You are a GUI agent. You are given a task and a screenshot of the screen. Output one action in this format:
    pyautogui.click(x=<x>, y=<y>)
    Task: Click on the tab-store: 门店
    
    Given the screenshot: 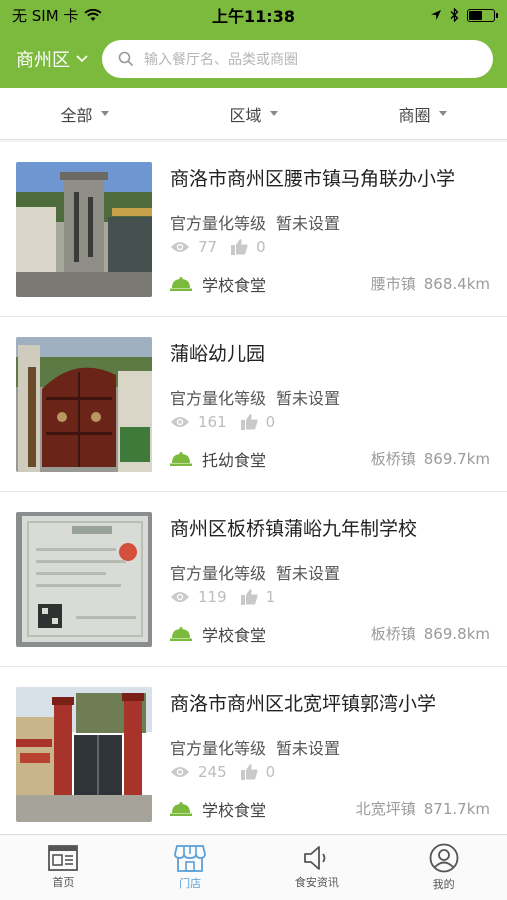 What is the action you would take?
    pyautogui.click(x=190, y=867)
    